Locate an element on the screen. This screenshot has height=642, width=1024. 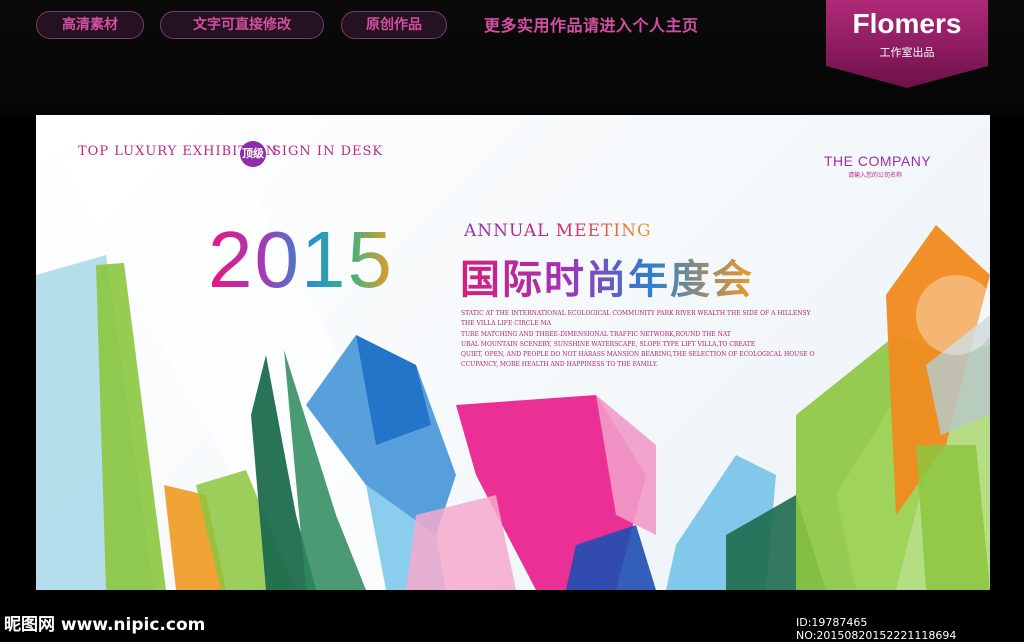
brand-subtitle: 工作室出品 is located at coordinates (907, 52).